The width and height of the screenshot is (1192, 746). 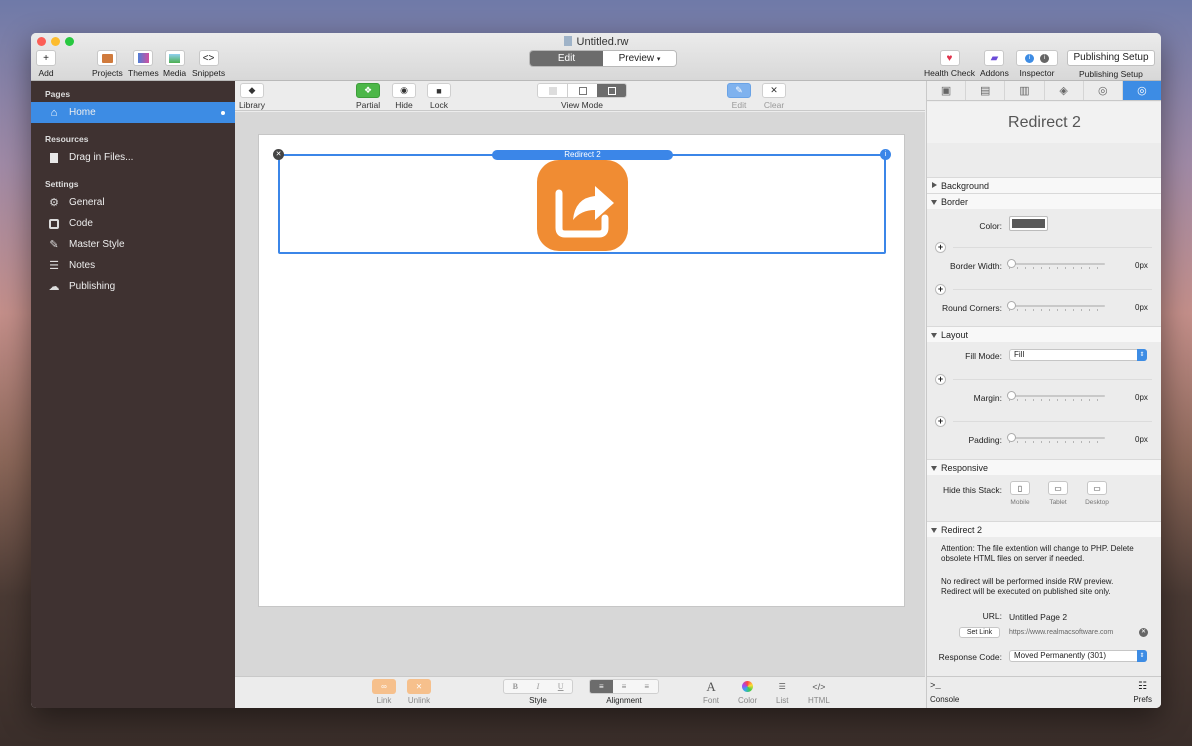 I want to click on color-label: Color:, so click(x=990, y=226).